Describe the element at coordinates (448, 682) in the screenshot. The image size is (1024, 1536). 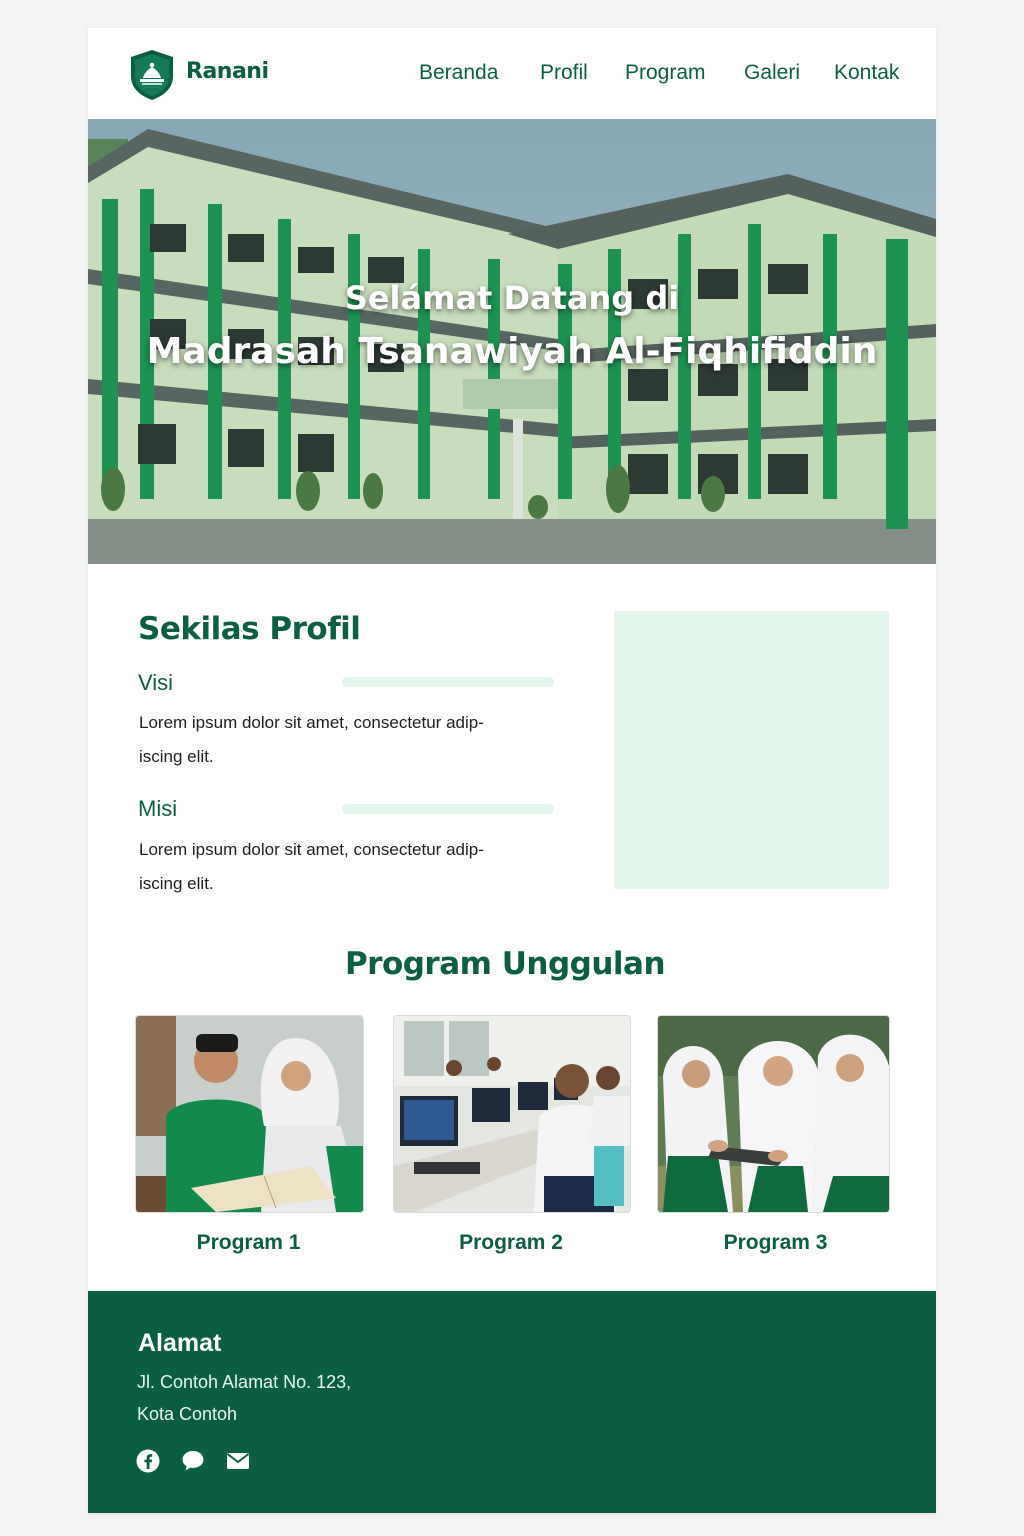
I see `visi-decor-bar` at that location.